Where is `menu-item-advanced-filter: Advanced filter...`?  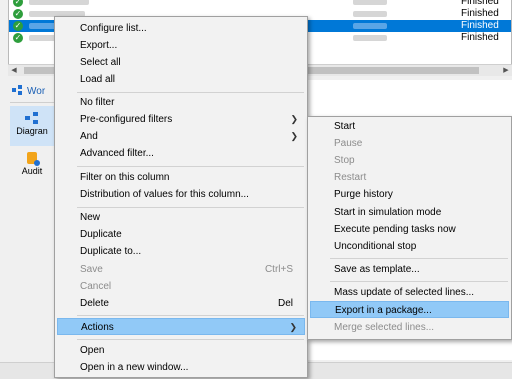 menu-item-advanced-filter: Advanced filter... is located at coordinates (181, 153).